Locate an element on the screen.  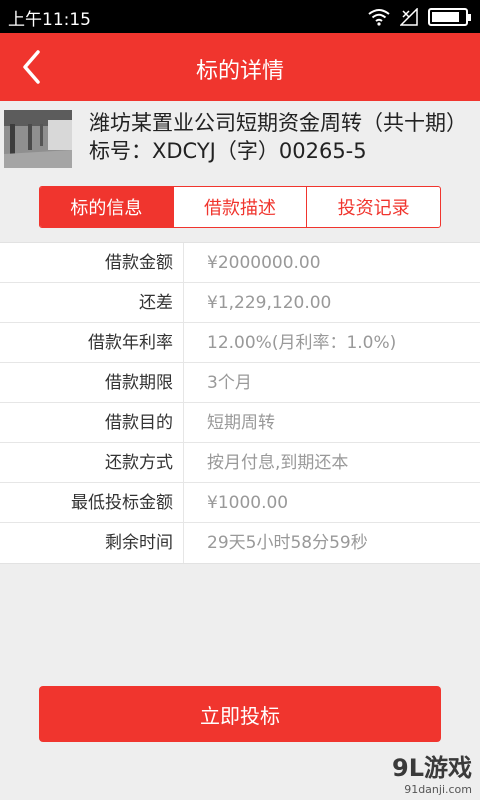
nav-bar: 标的详情 is located at coordinates (240, 67).